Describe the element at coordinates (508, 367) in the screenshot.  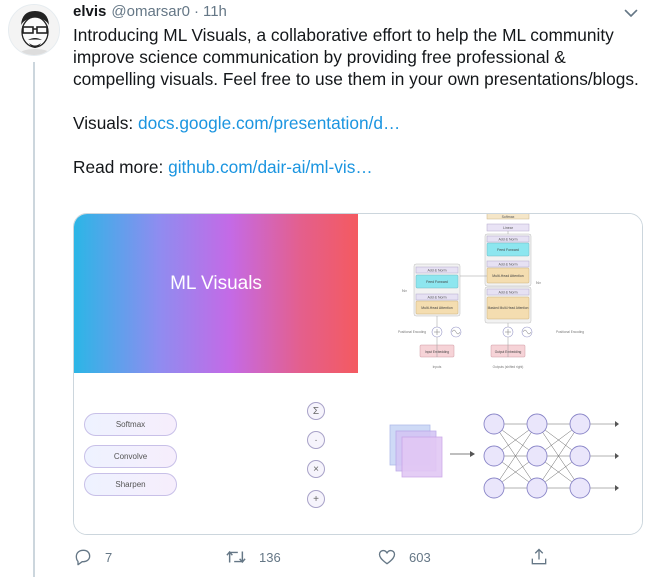
I see `t-outputs: Outputs (shifted right)` at that location.